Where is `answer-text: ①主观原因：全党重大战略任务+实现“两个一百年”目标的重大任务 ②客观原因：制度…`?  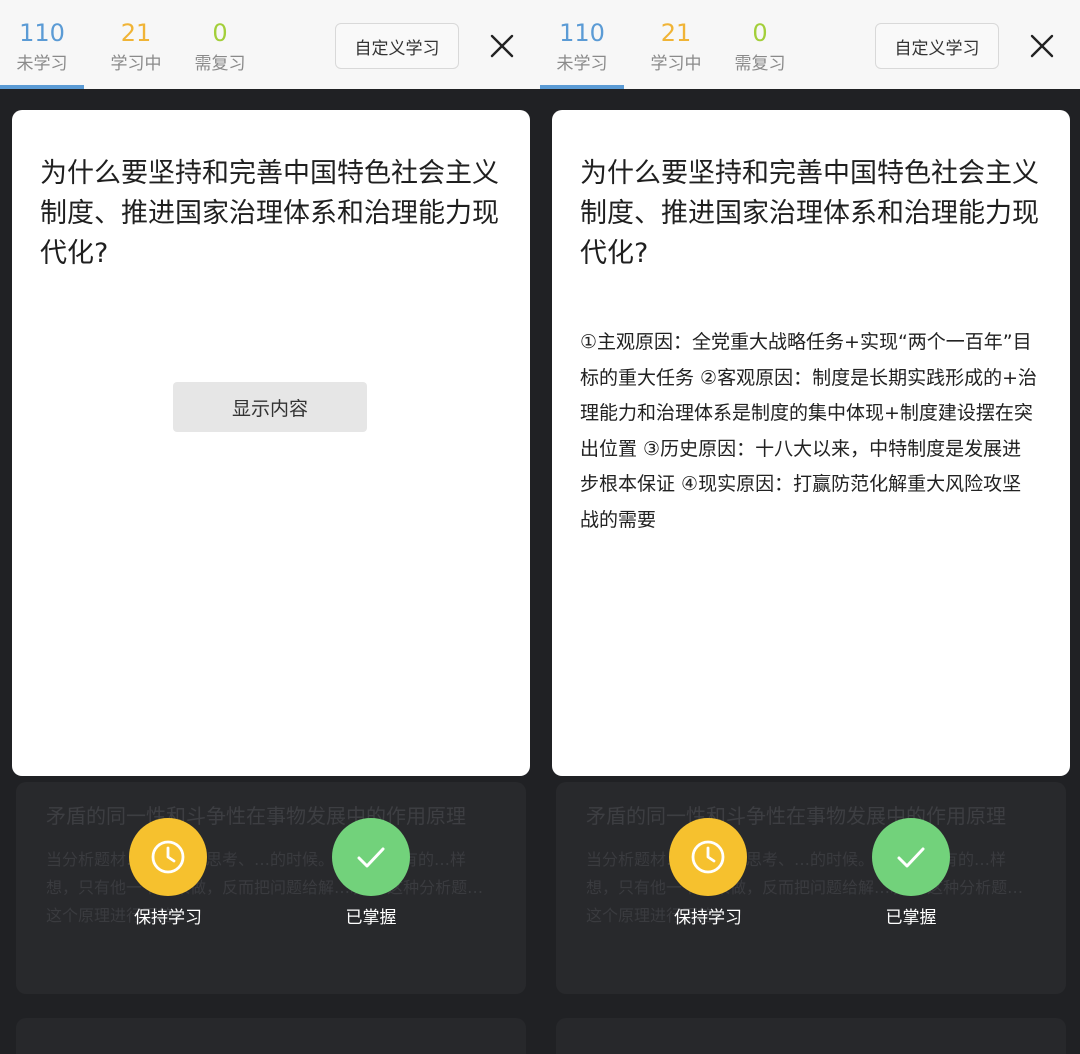
answer-text: ①主观原因：全党重大战略任务+实现“两个一百年”目标的重大任务 ②客观原因：制度… is located at coordinates (808, 431).